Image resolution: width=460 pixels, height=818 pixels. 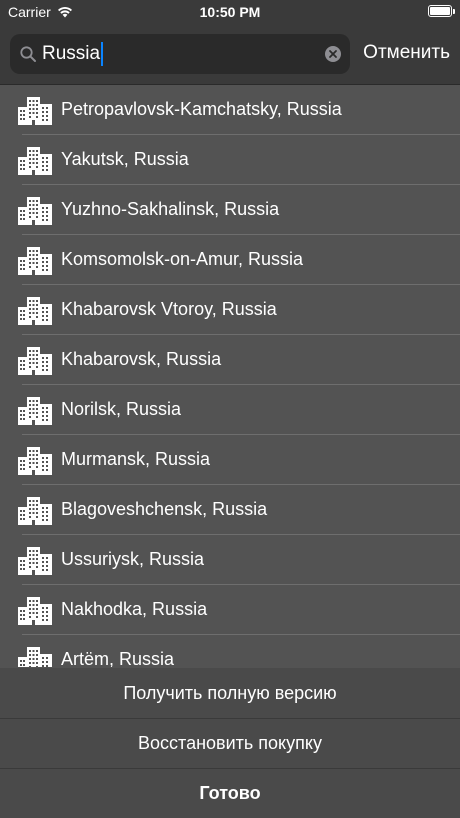 I want to click on list-item-label: Murmansk, Russia, so click(x=136, y=459).